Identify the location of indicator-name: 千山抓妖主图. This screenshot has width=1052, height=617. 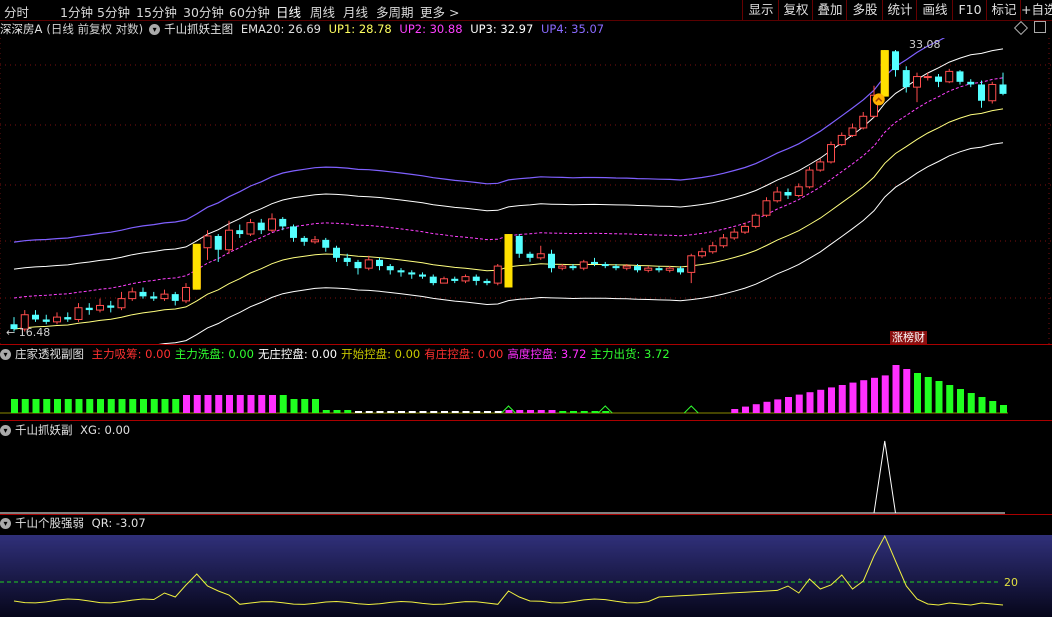
(198, 29).